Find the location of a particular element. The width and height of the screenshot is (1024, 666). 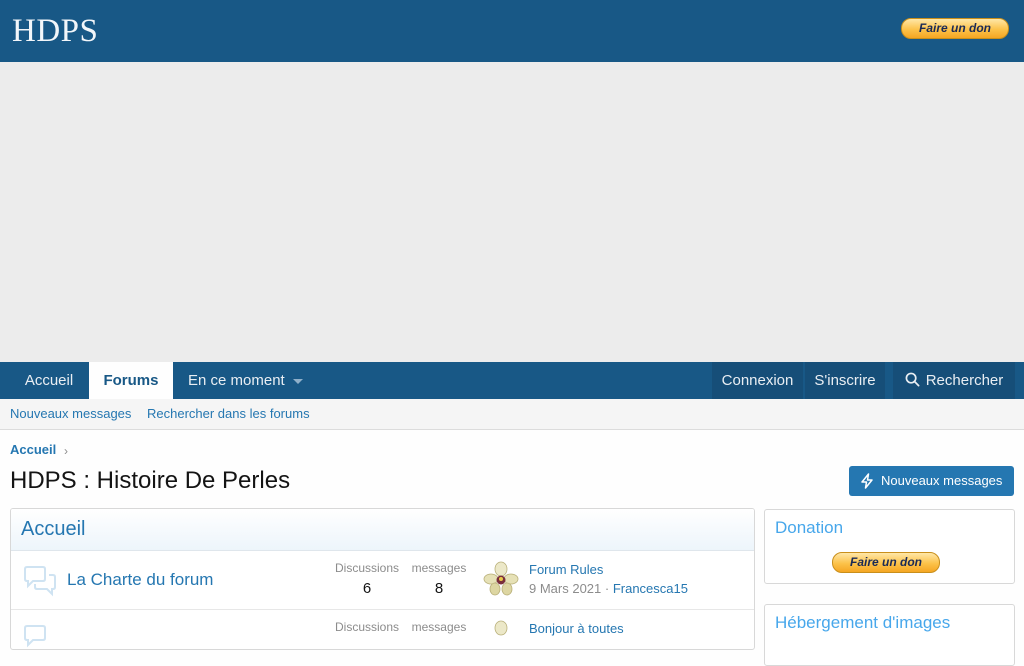

forum-title: La Charte du forum is located at coordinates (140, 580).